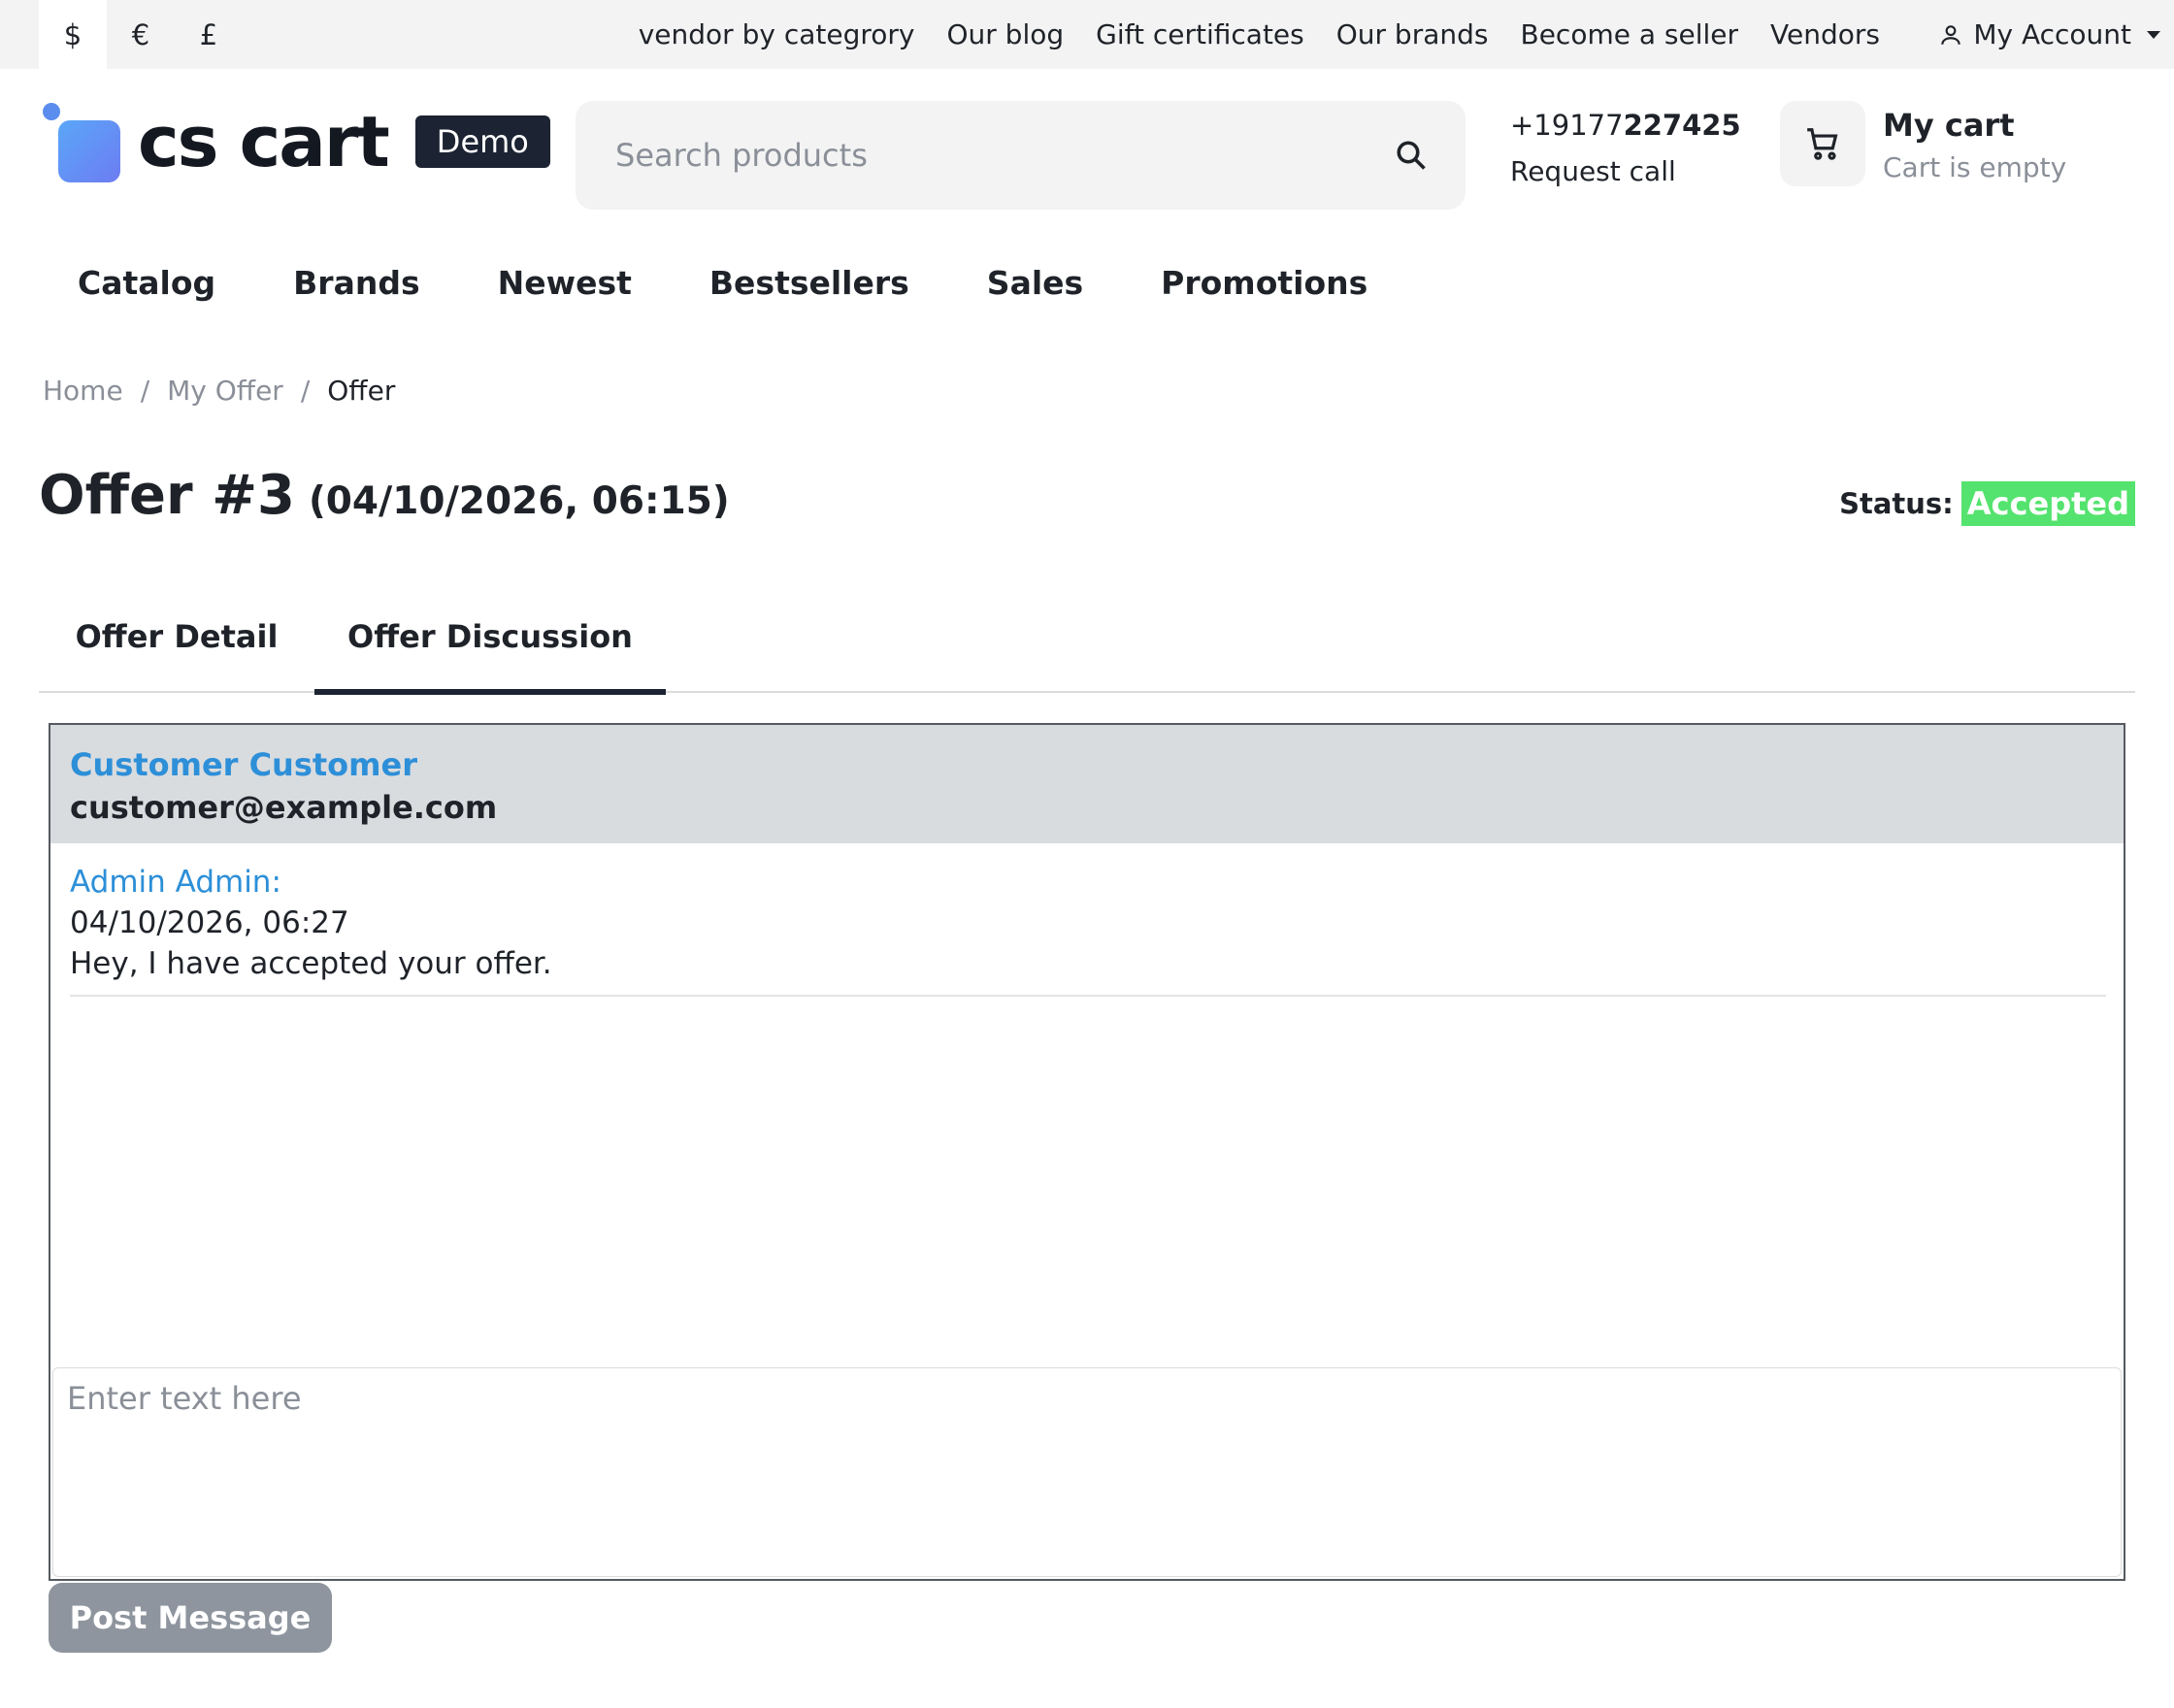 The height and width of the screenshot is (1708, 2174). Describe the element at coordinates (83, 391) in the screenshot. I see `breadcrumb-home: Home` at that location.